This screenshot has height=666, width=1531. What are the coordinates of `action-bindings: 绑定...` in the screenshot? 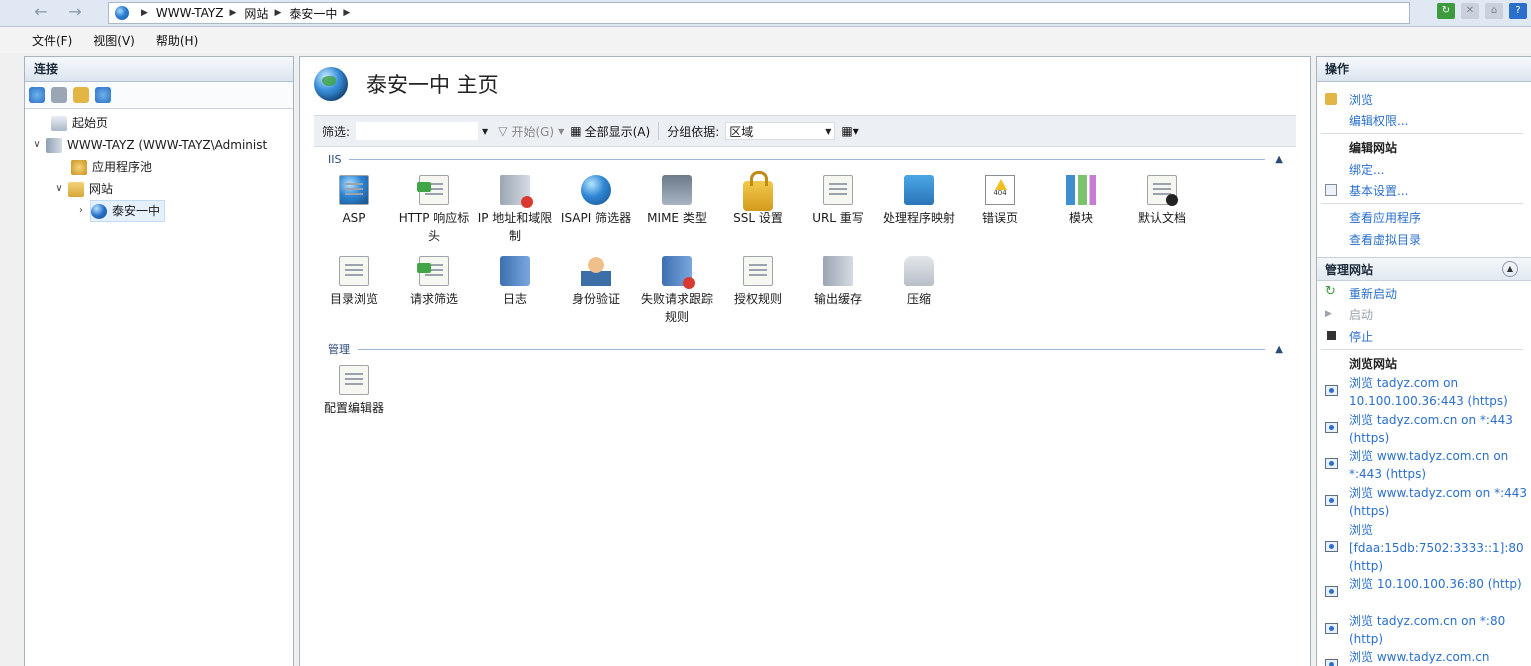 It's located at (1366, 169).